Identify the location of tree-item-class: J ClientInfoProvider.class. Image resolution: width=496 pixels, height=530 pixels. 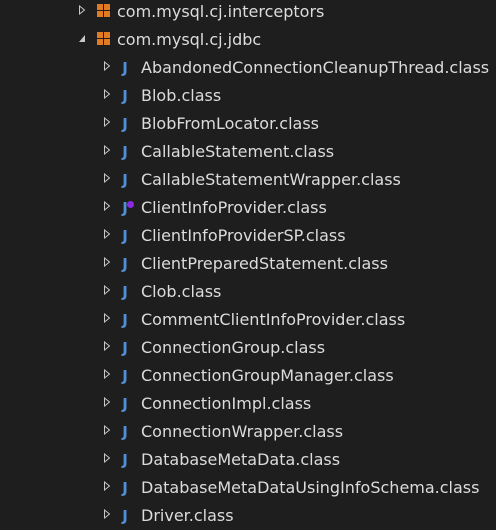
(248, 208).